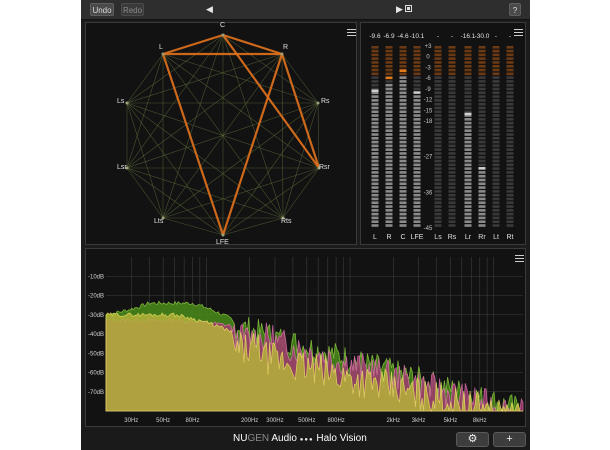  What do you see at coordinates (509, 439) in the screenshot?
I see `add-button: +` at bounding box center [509, 439].